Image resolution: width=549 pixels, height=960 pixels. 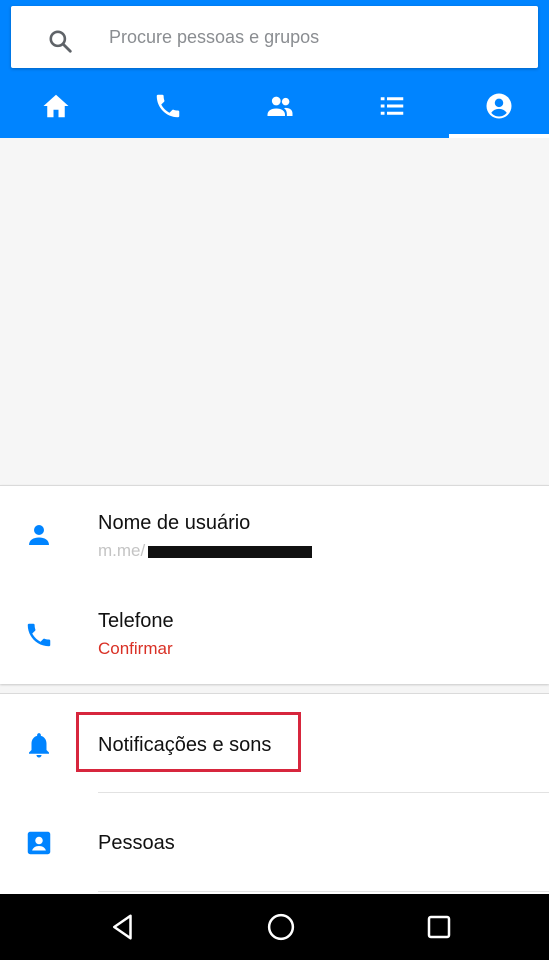 What do you see at coordinates (185, 745) in the screenshot?
I see `settings-item-label: Notificações e sons` at bounding box center [185, 745].